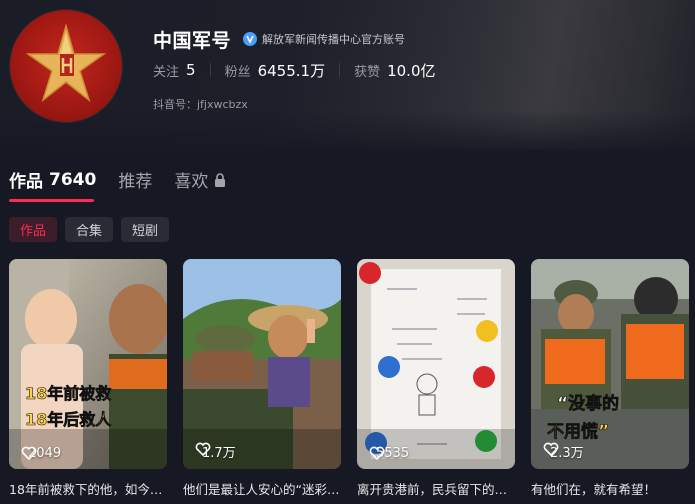  Describe the element at coordinates (334, 39) in the screenshot. I see `verification-text: 解放军新闻传播中心官方账号` at that location.